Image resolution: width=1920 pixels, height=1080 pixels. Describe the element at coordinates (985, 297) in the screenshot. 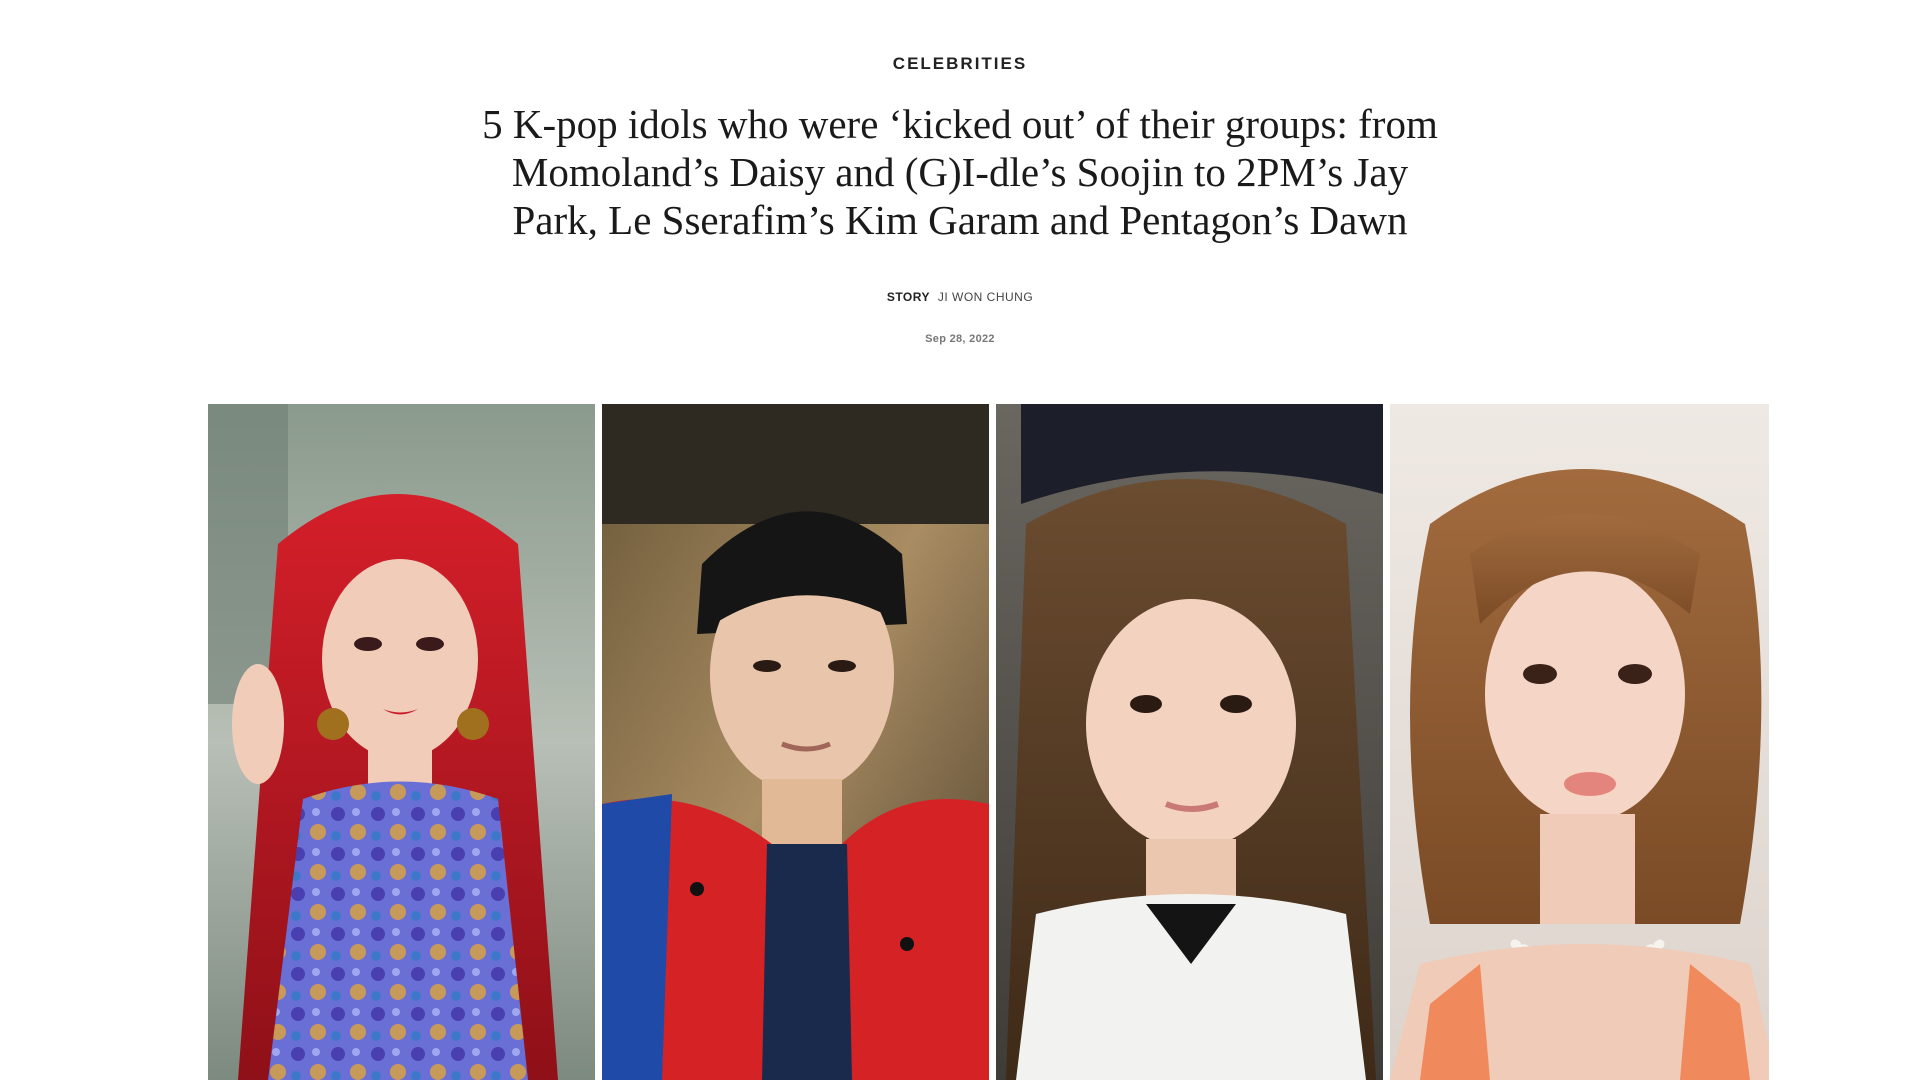

I see `author-link: JI WON CHUNG` at that location.